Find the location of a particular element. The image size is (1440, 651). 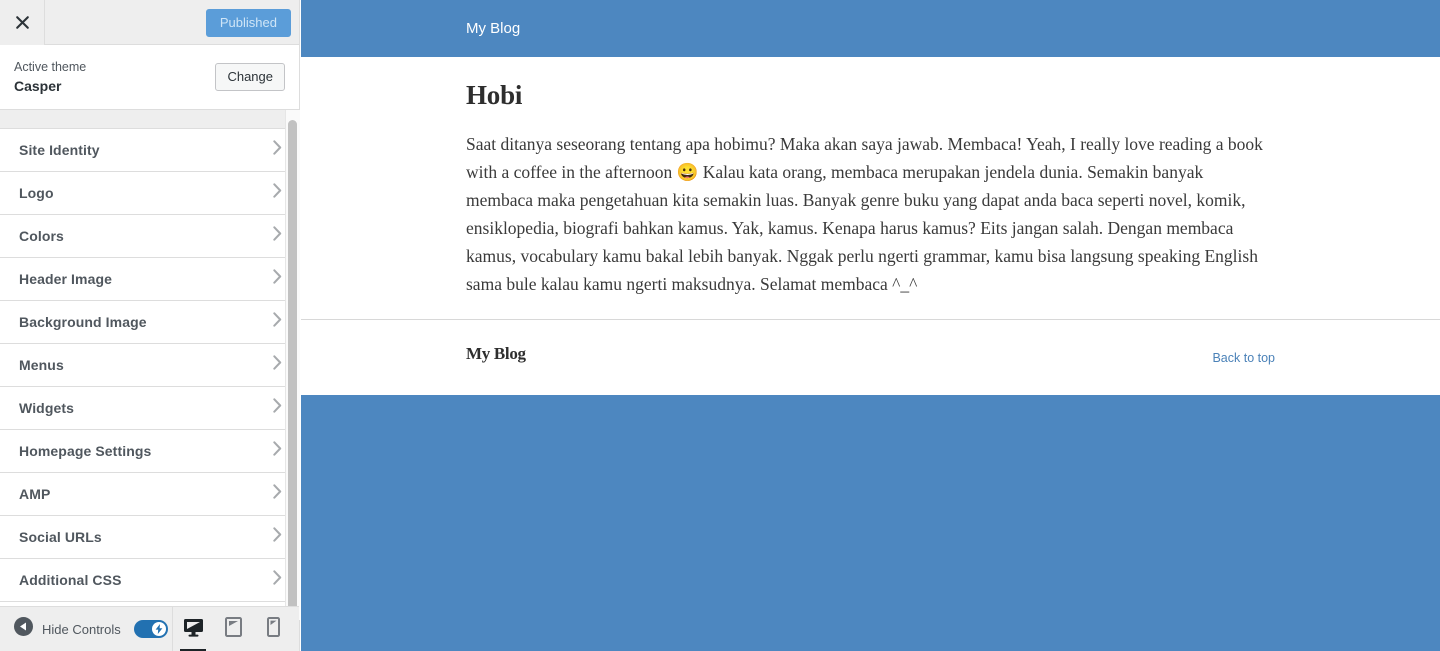

publish-button: Published is located at coordinates (248, 23).